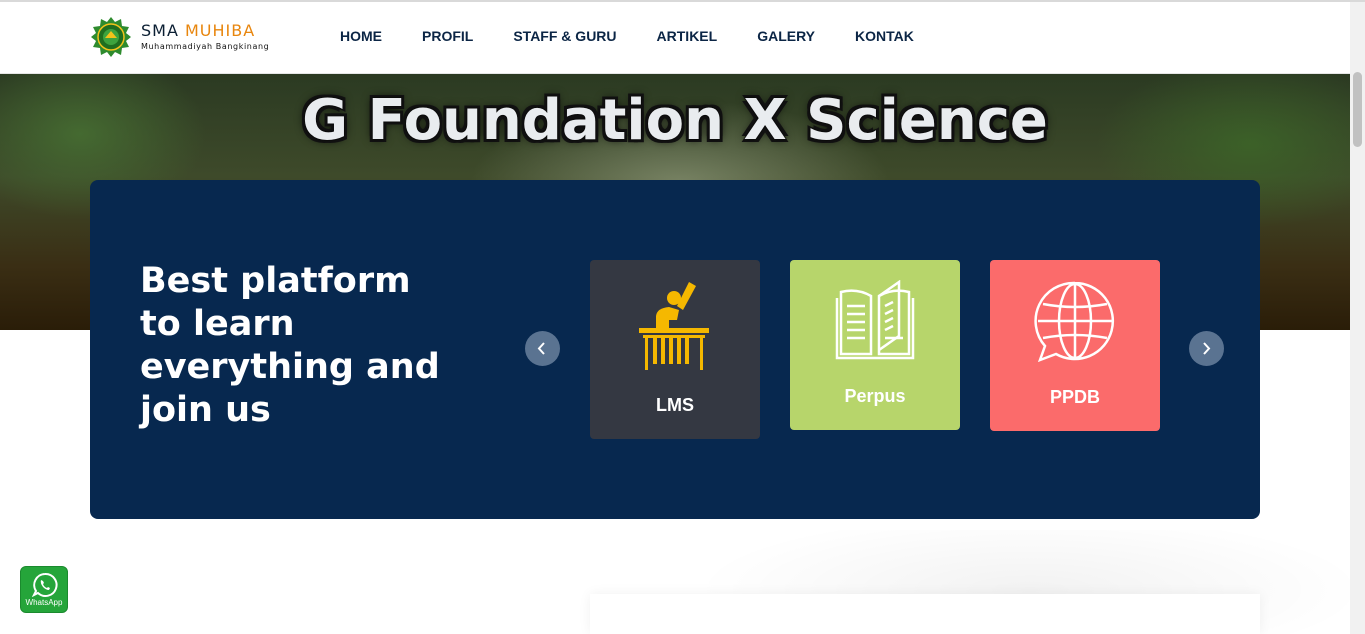 This screenshot has height=634, width=1365. What do you see at coordinates (163, 30) in the screenshot?
I see `brand-name-part1: SMA` at bounding box center [163, 30].